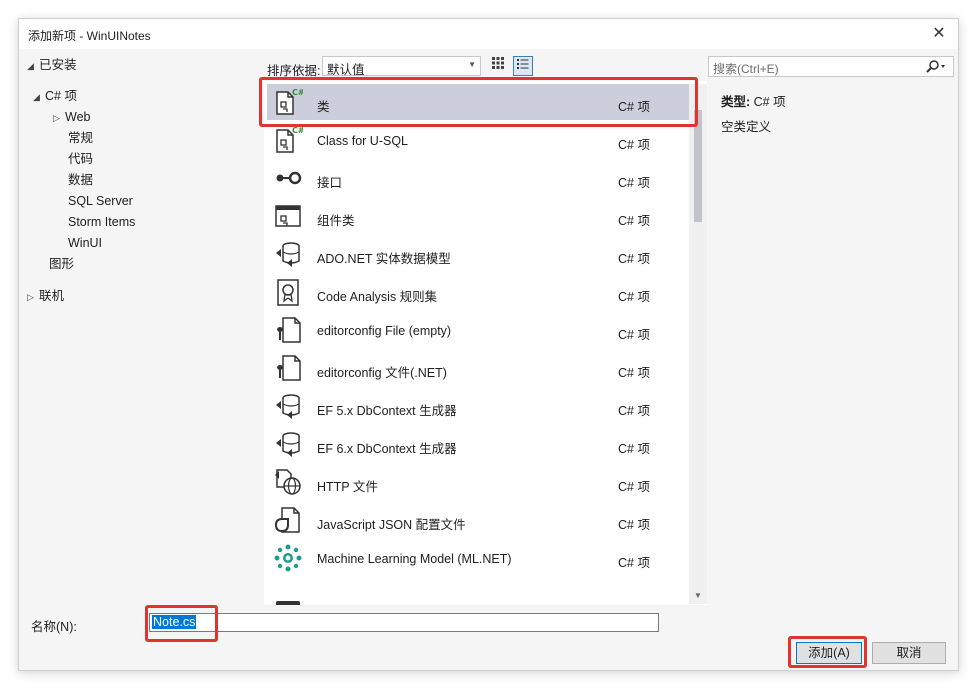 The height and width of the screenshot is (689, 977). Describe the element at coordinates (80, 159) in the screenshot. I see `tree-item-code: 代码` at that location.